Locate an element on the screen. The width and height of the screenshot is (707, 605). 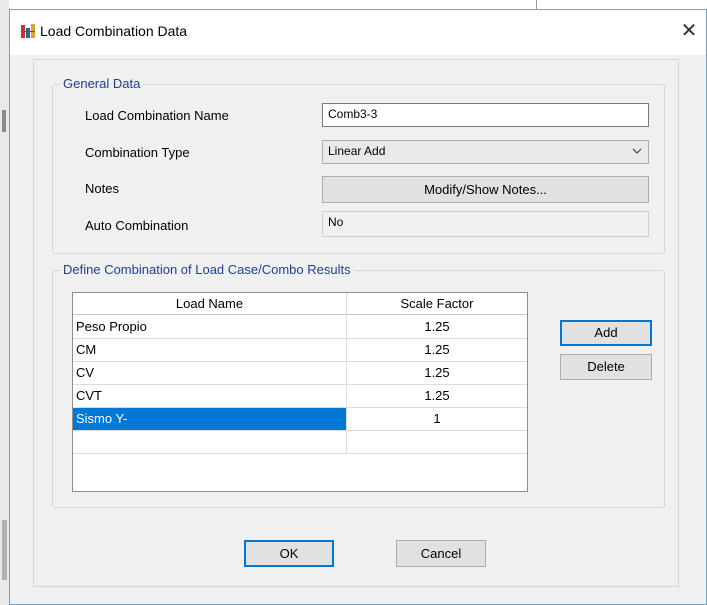
notes-label: Notes is located at coordinates (102, 188).